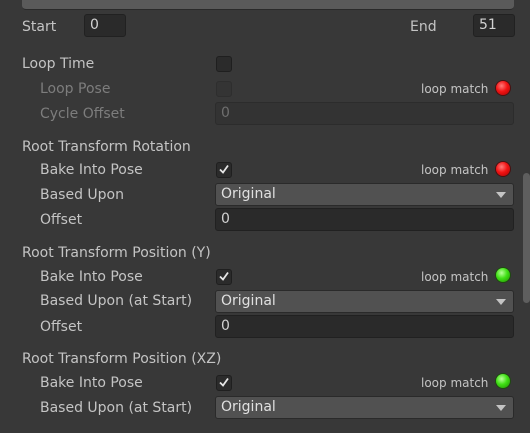  Describe the element at coordinates (494, 25) in the screenshot. I see `end-field: 51` at that location.